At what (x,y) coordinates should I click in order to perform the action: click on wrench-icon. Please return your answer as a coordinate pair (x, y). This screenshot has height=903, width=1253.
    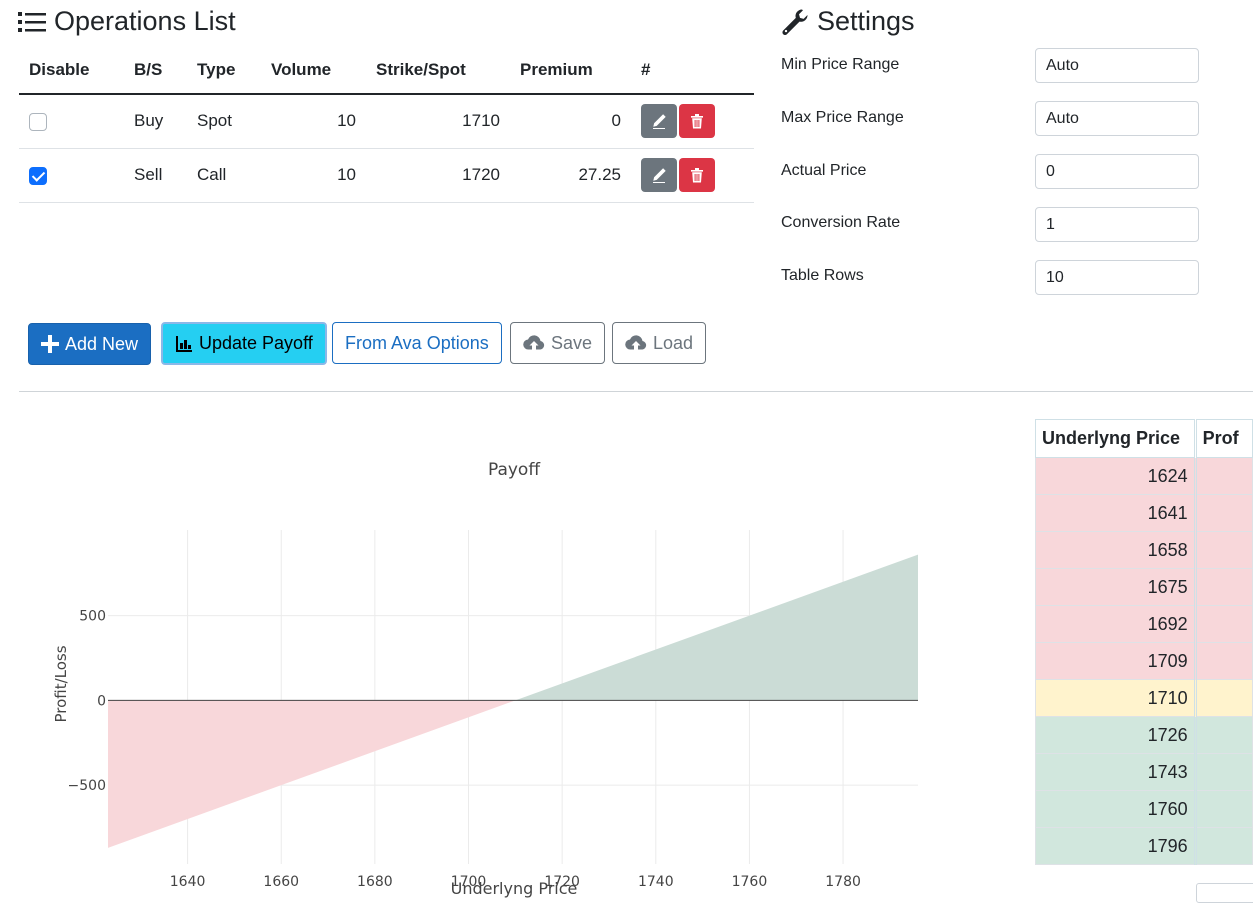
    Looking at the image, I should click on (795, 22).